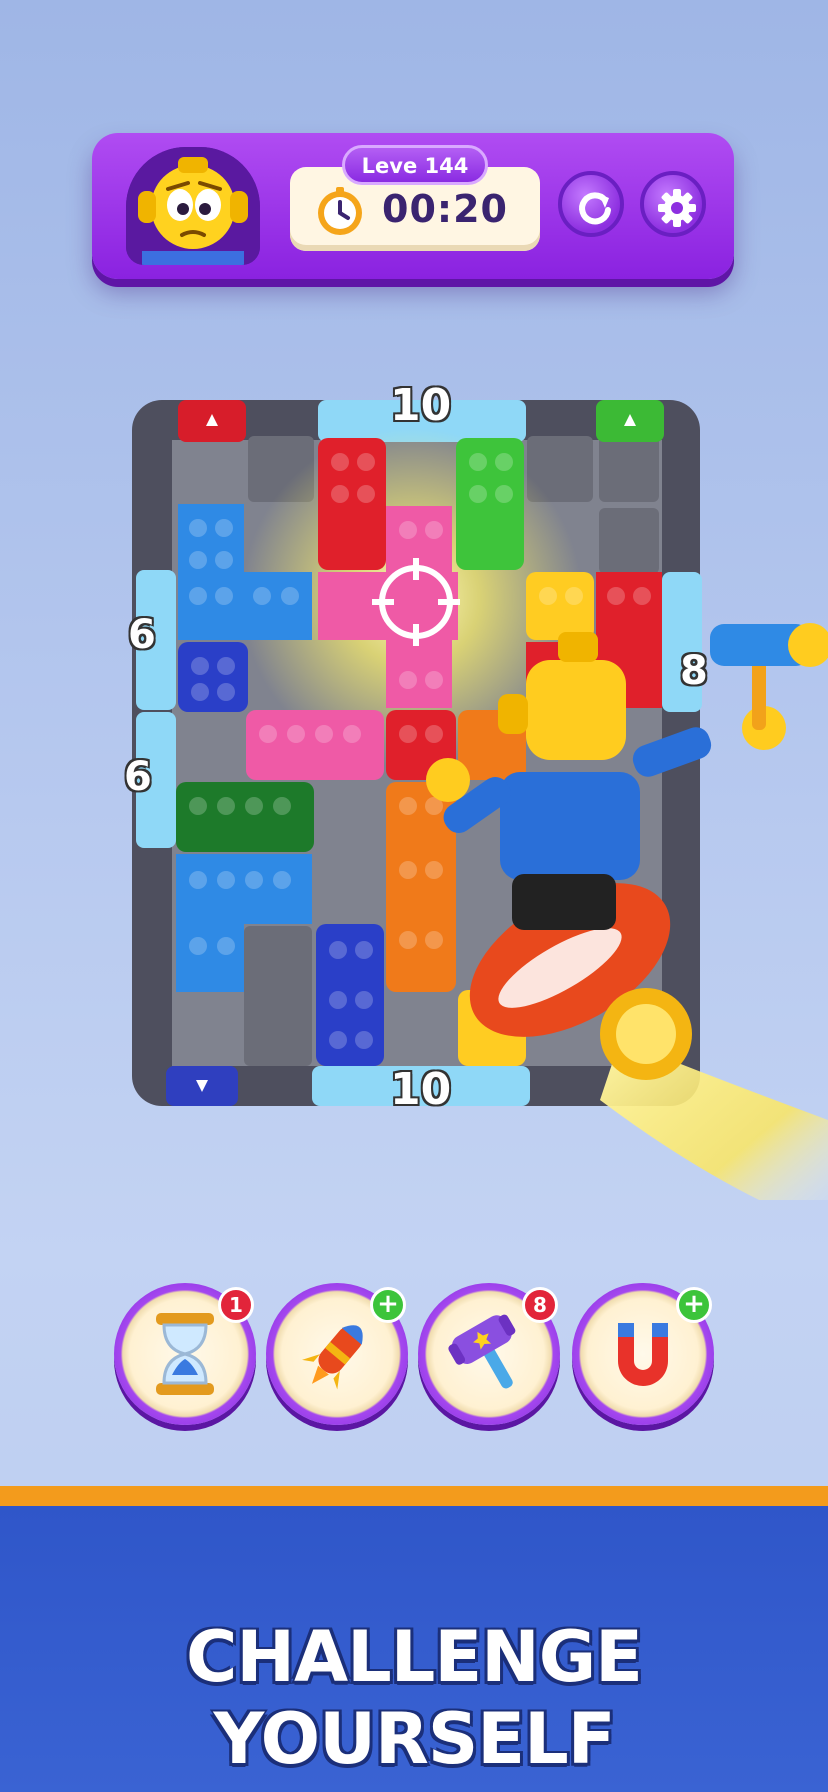 The height and width of the screenshot is (1792, 828). What do you see at coordinates (540, 1305) in the screenshot?
I see `hammer-badge: 8` at bounding box center [540, 1305].